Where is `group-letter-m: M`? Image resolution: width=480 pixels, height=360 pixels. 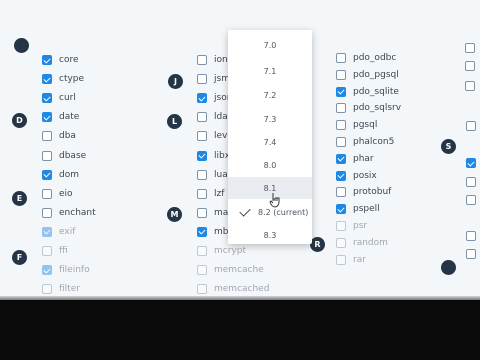
group-letter-m: M is located at coordinates (174, 214).